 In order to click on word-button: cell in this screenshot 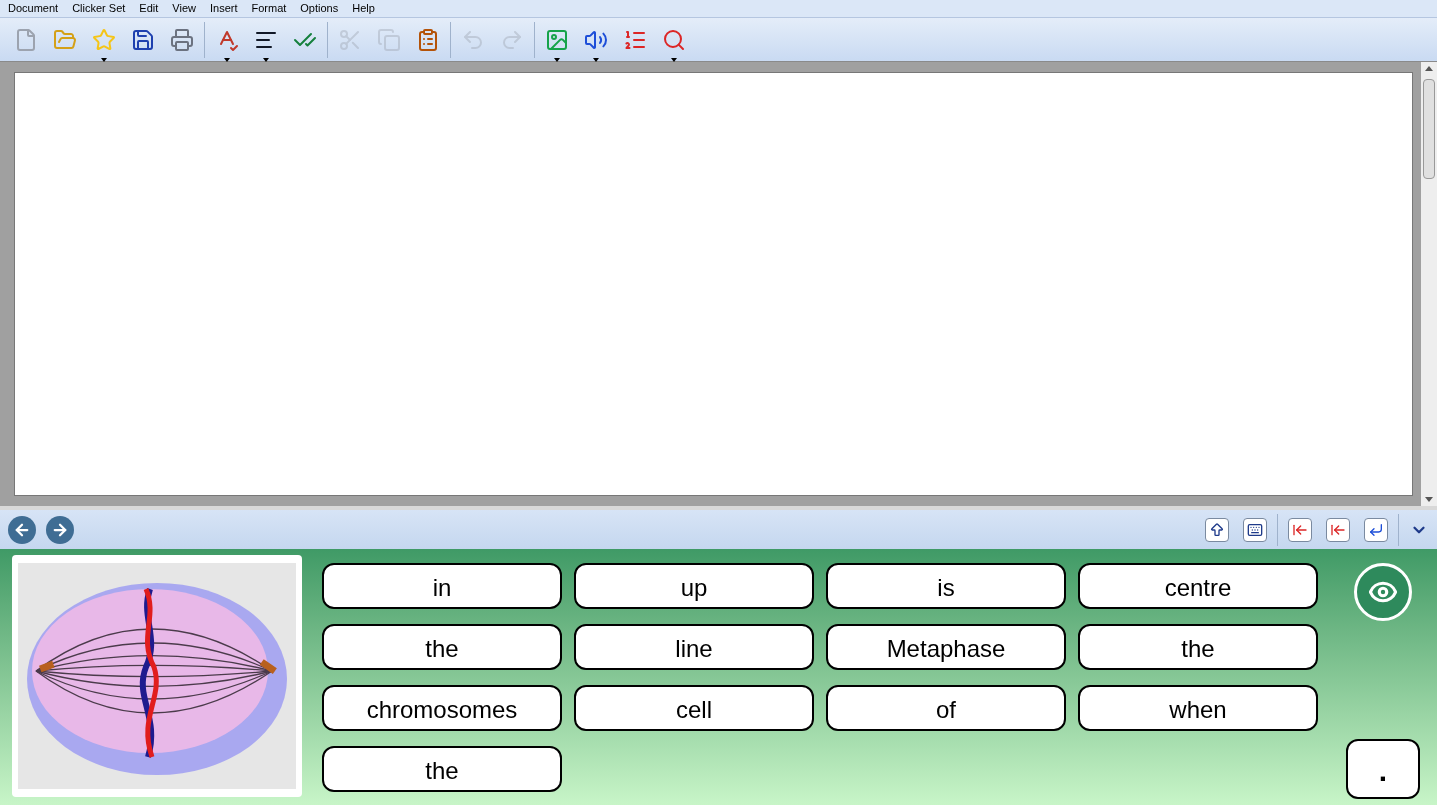, I will do `click(694, 708)`.